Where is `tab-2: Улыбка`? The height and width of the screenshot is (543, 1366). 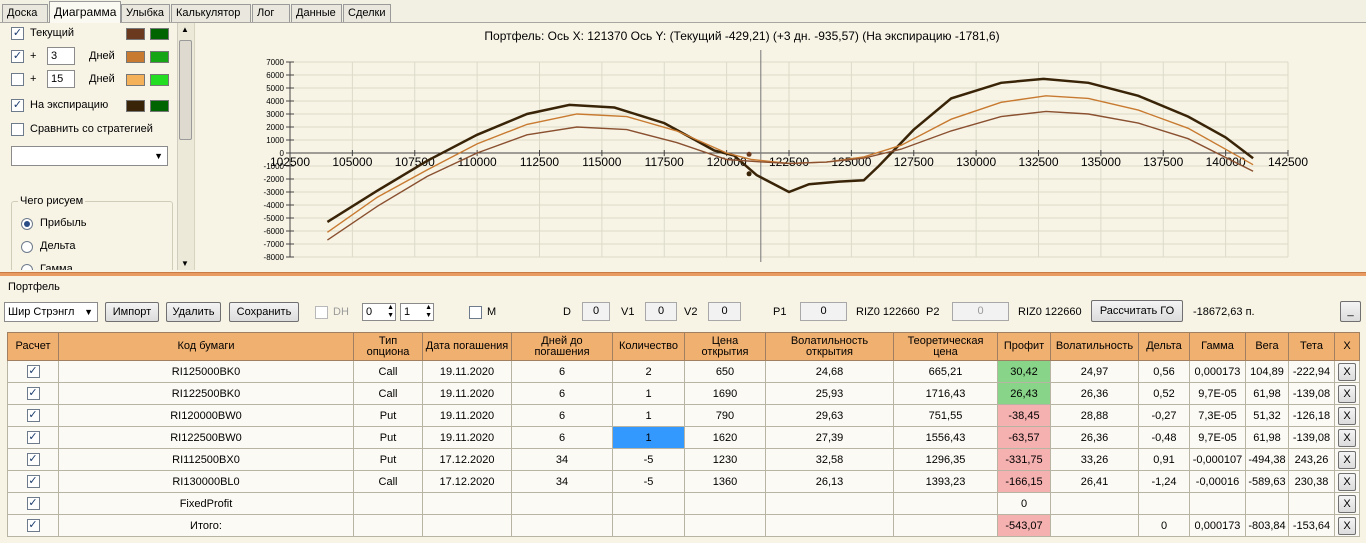 tab-2: Улыбка is located at coordinates (145, 13).